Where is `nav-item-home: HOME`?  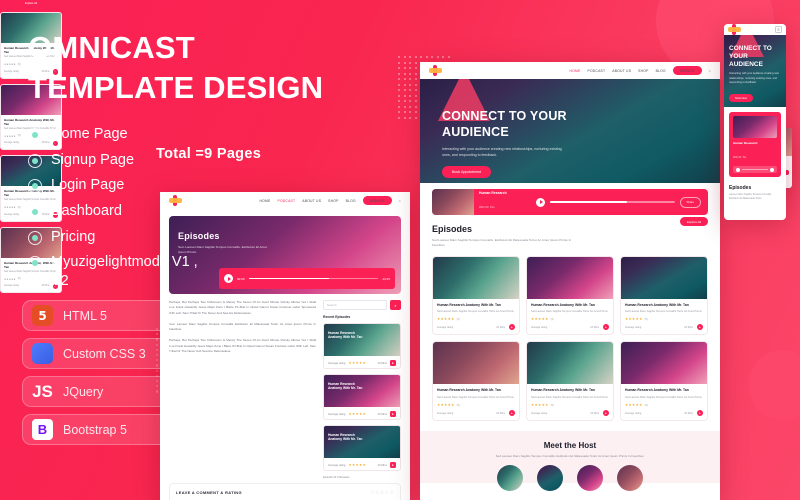 nav-item-home: HOME is located at coordinates (575, 71).